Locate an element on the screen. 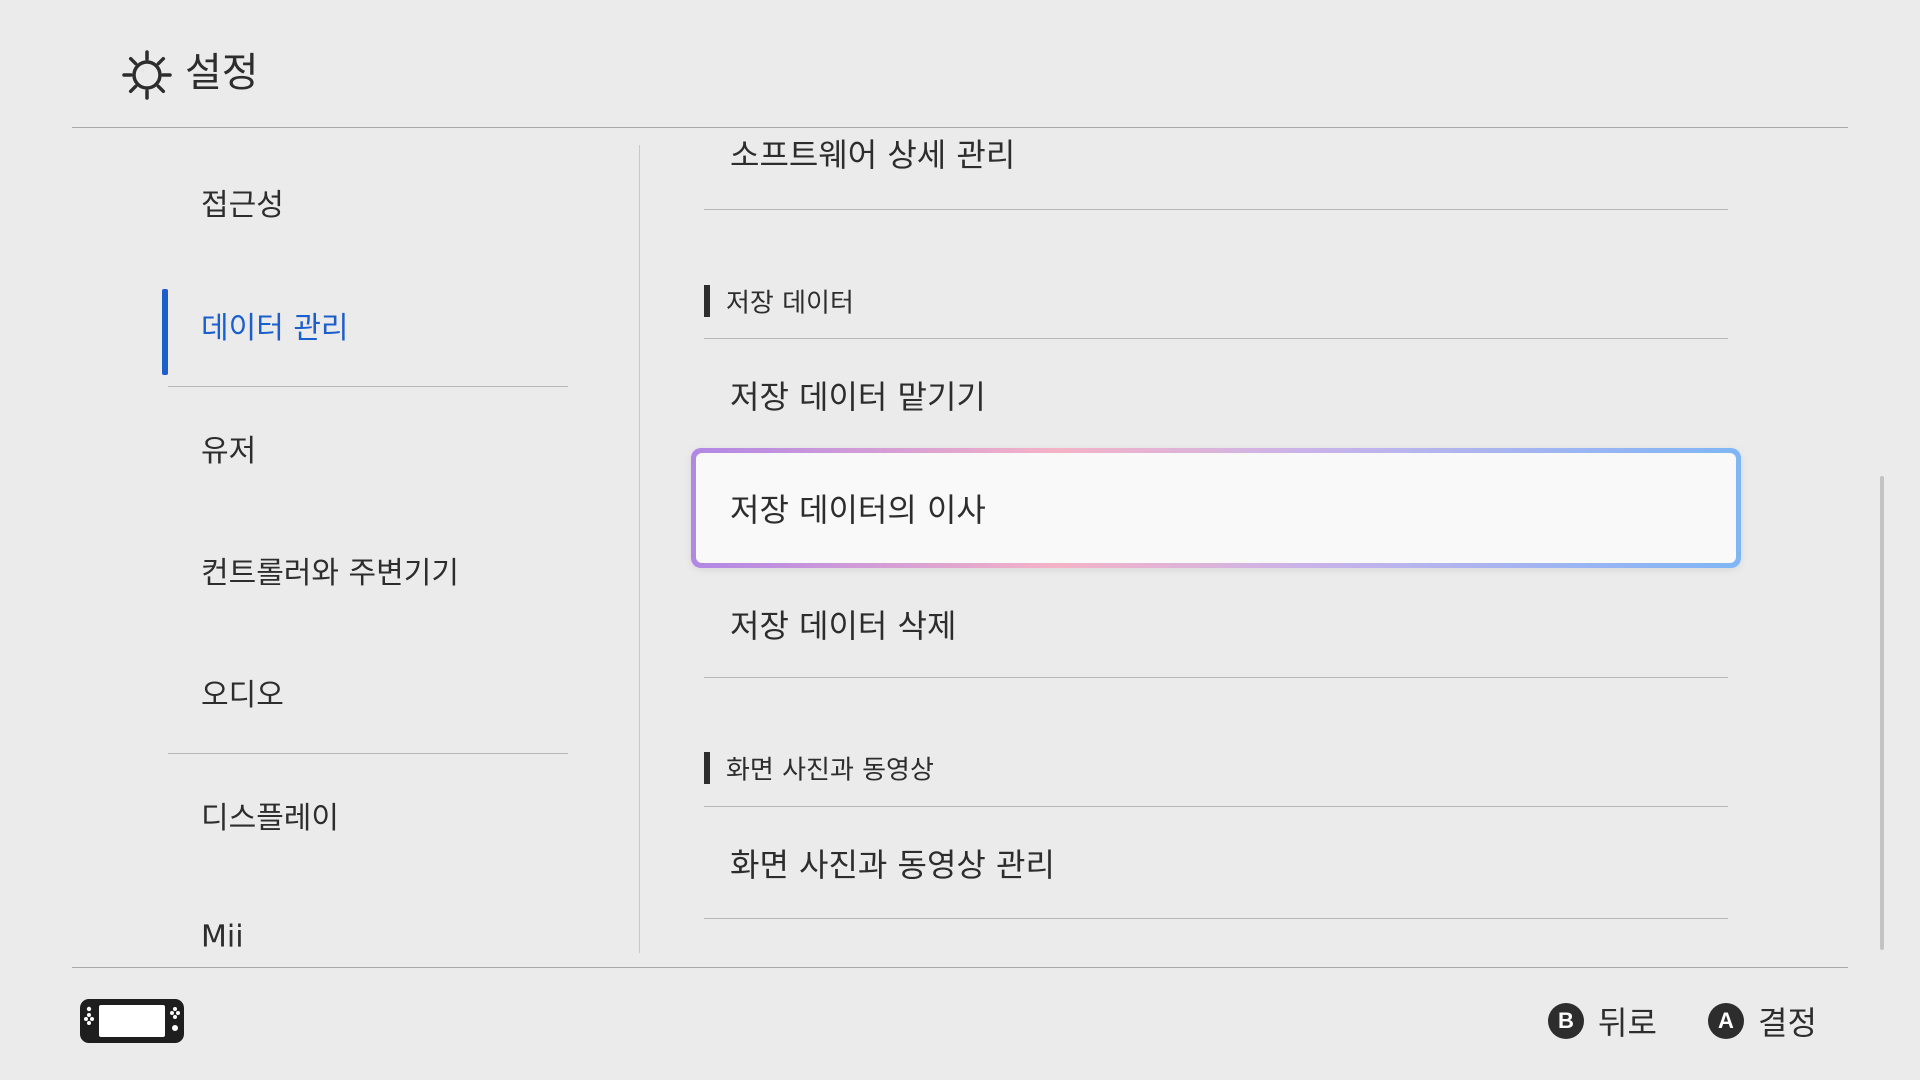 This screenshot has width=1920, height=1080. sidebar-item-controllers: 컨트롤러와 주변기기 is located at coordinates (368, 570).